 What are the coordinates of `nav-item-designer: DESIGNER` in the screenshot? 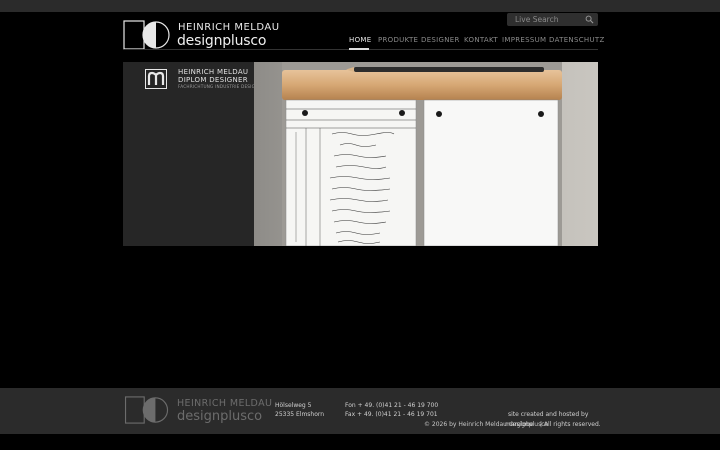 It's located at (440, 40).